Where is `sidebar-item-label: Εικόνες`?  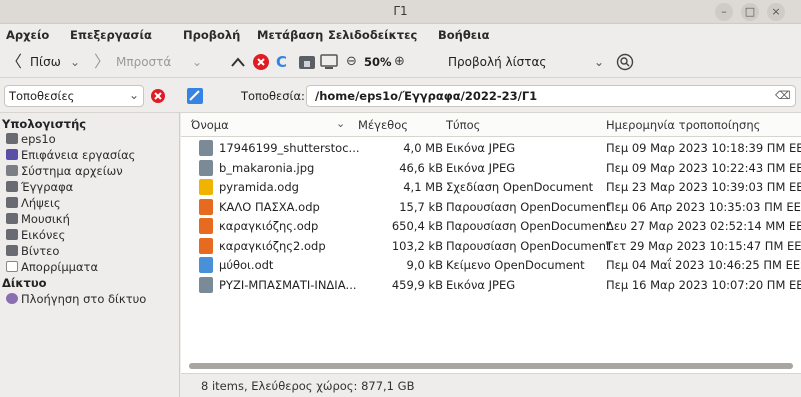
sidebar-item-label: Εικόνες is located at coordinates (43, 235).